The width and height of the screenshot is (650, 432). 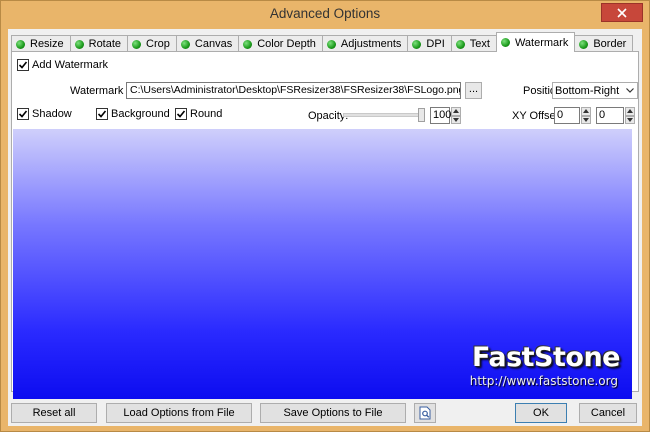 I want to click on save-options-button: Save Options to File, so click(x=333, y=413).